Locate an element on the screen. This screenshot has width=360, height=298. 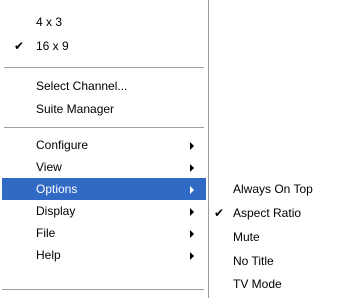
menu-item-label: Always On Top is located at coordinates (273, 189).